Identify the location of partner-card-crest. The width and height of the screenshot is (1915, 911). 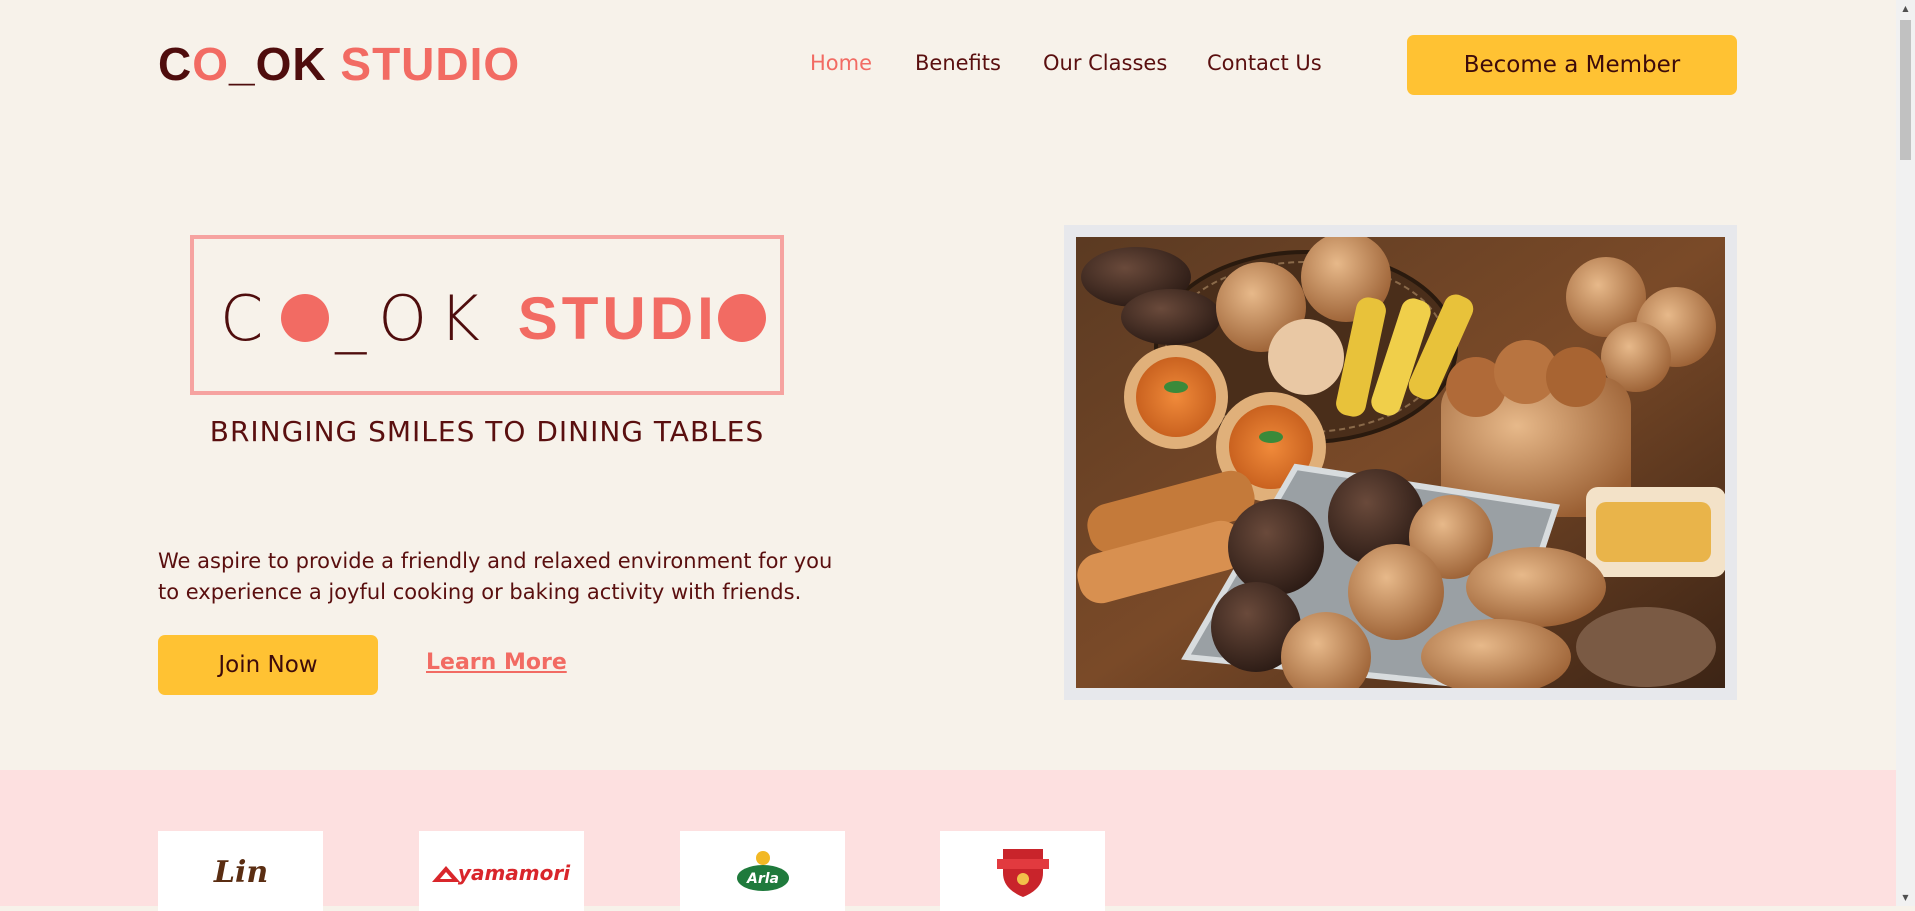
(1022, 871).